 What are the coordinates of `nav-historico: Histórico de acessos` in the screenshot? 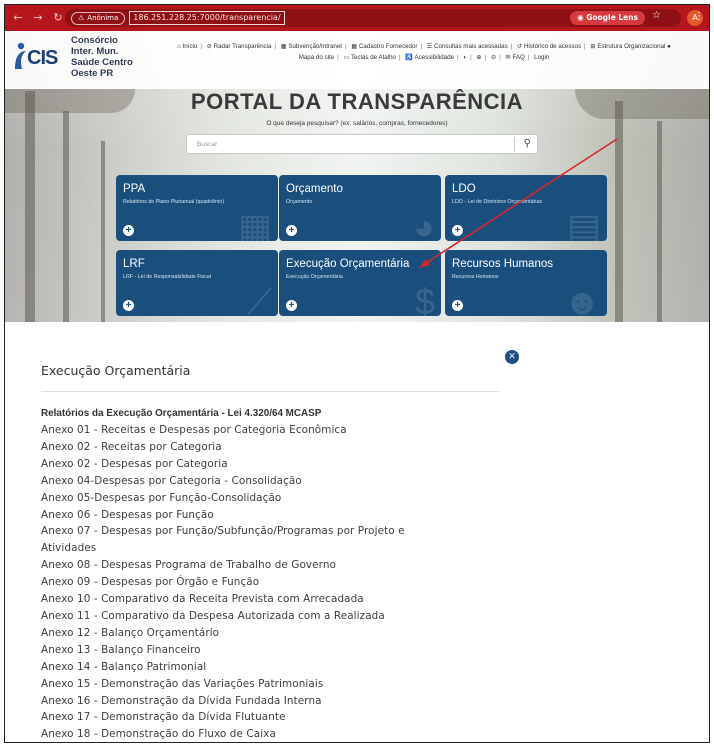 It's located at (552, 46).